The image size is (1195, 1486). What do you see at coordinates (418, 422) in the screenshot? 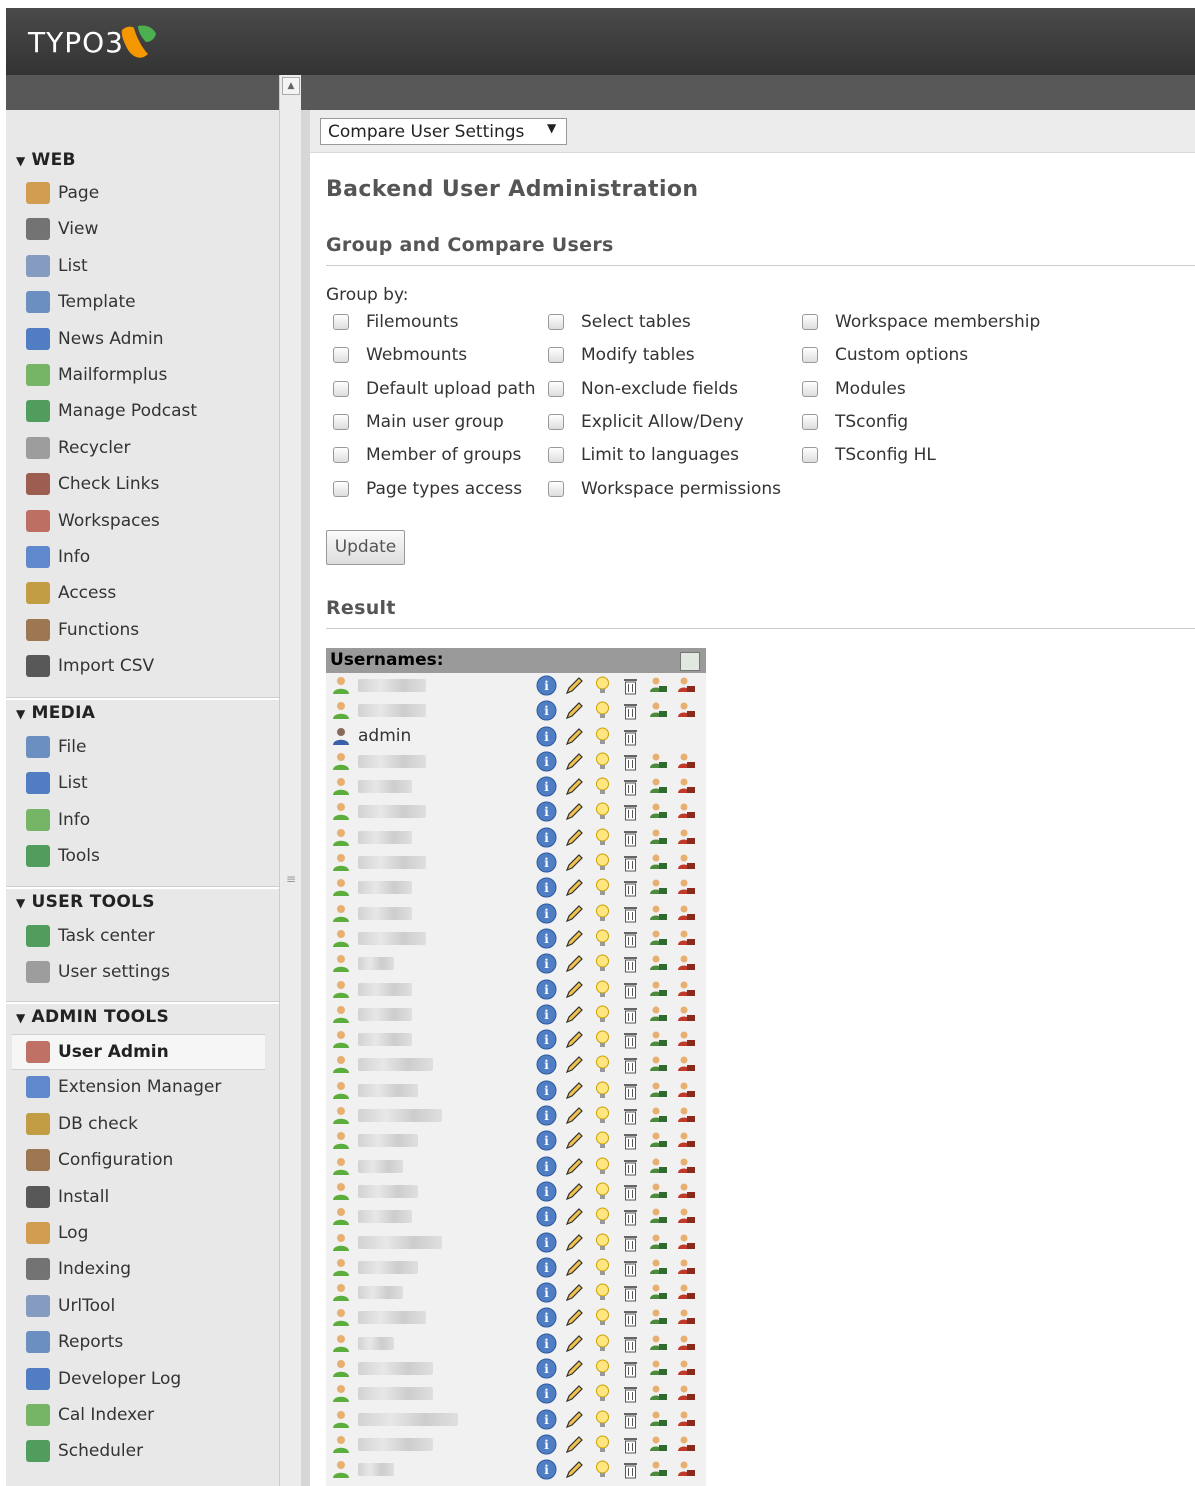
I see `groupby-option-main-user-group: Main user group` at bounding box center [418, 422].